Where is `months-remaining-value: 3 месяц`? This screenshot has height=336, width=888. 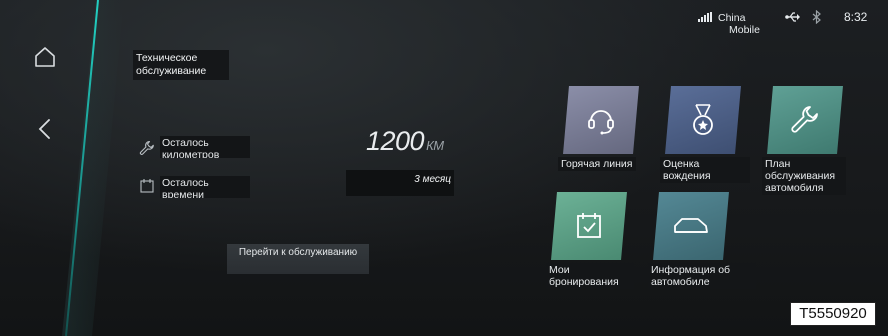 months-remaining-value: 3 месяц is located at coordinates (400, 183).